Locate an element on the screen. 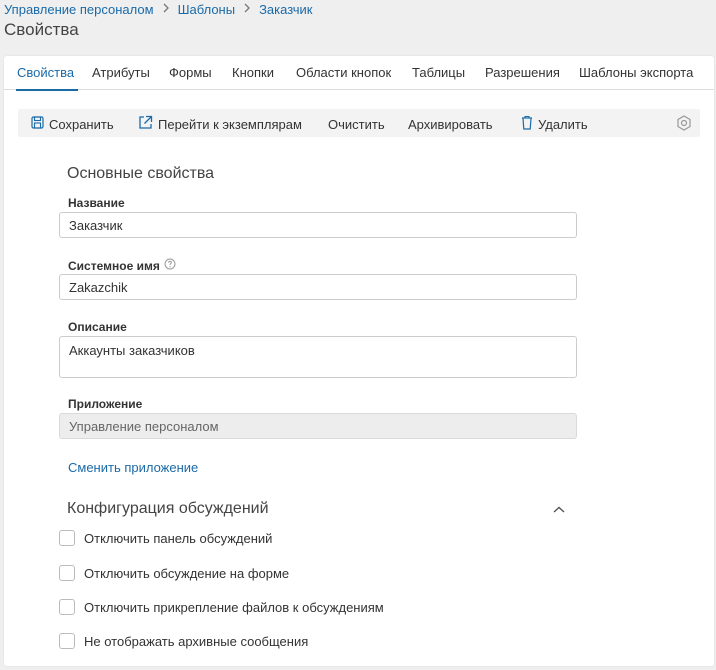 This screenshot has height=670, width=716. tab-button-areas: Области кнопок is located at coordinates (343, 72).